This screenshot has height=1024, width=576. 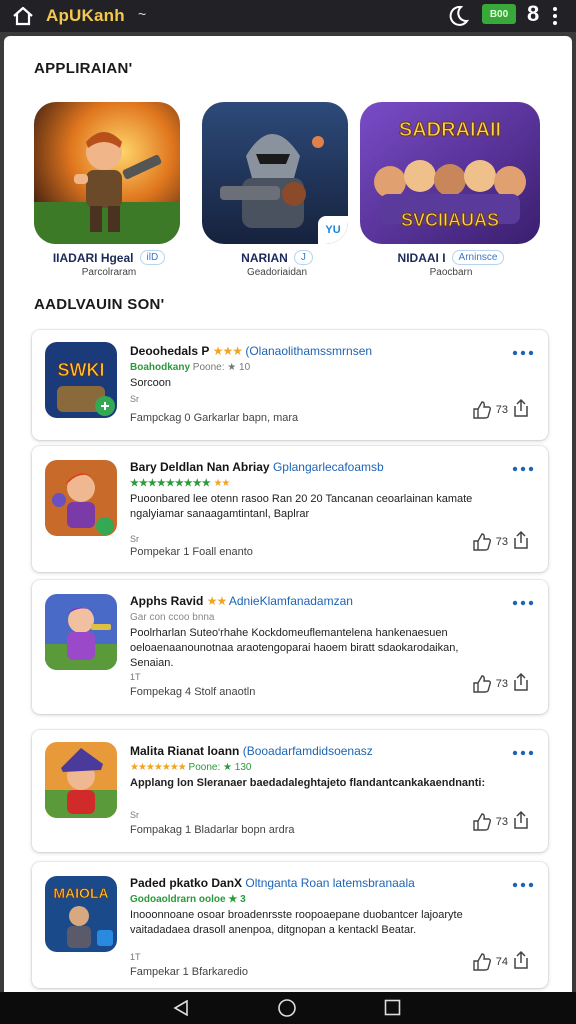 I want to click on featured-app-subtitle: Parcolraram, so click(x=109, y=272).